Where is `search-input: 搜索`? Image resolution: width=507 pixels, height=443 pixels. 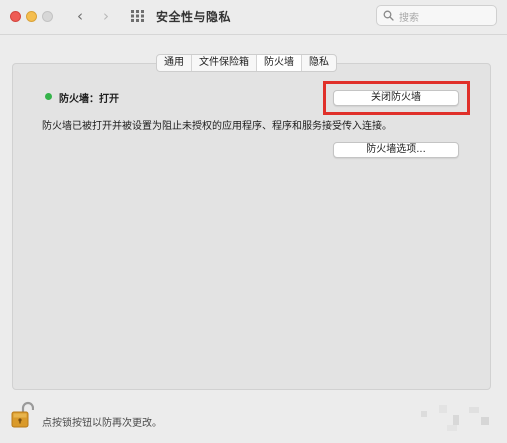
search-input: 搜索 is located at coordinates (436, 15).